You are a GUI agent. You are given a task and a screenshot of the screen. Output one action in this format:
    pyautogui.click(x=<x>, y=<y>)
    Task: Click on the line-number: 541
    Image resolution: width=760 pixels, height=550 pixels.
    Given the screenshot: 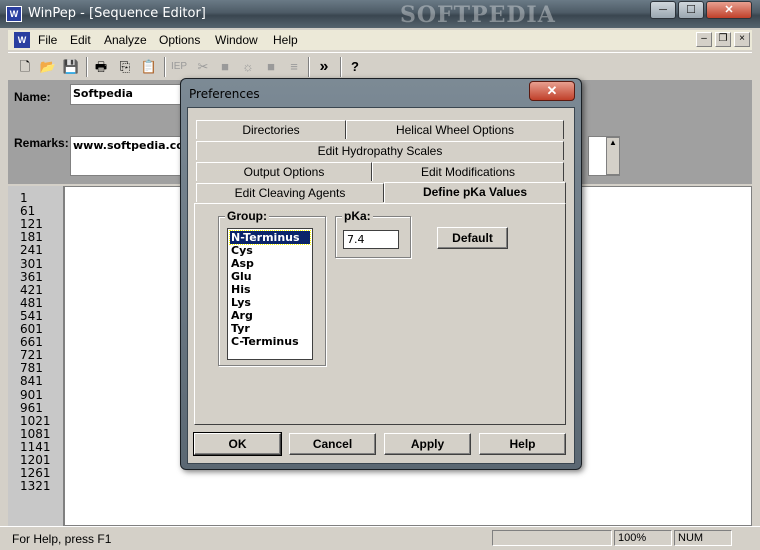 What is the action you would take?
    pyautogui.click(x=31, y=315)
    